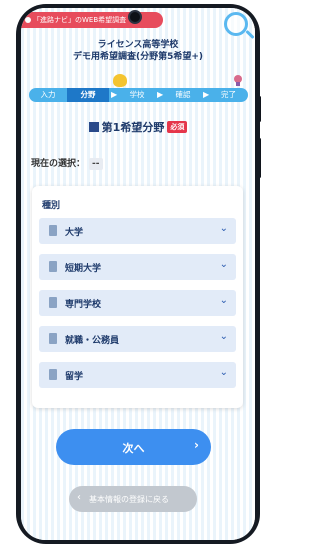 Image resolution: width=320 pixels, height=548 pixels. I want to click on step-label: 入力, so click(48, 94).